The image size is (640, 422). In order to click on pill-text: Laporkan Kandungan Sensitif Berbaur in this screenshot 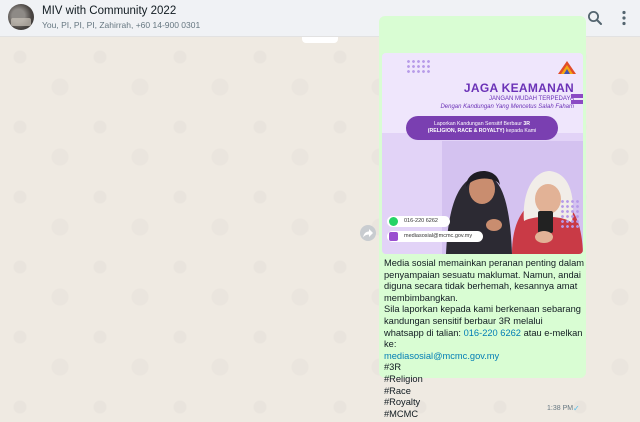, I will do `click(478, 124)`.